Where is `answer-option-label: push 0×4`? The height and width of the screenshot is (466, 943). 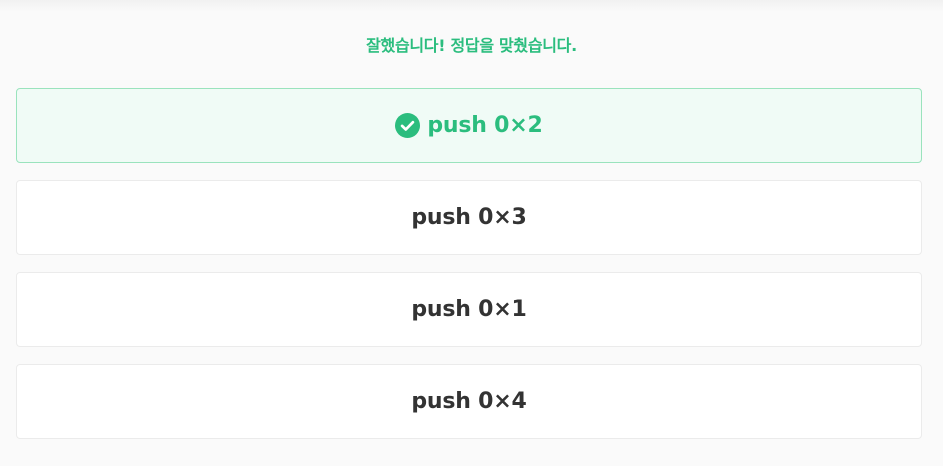 answer-option-label: push 0×4 is located at coordinates (469, 401).